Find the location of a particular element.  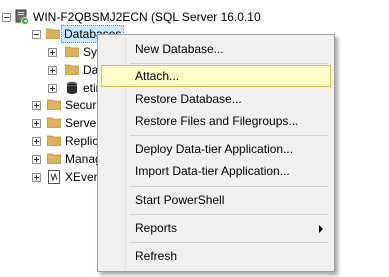

xevent-profiler-icon is located at coordinates (54, 177).